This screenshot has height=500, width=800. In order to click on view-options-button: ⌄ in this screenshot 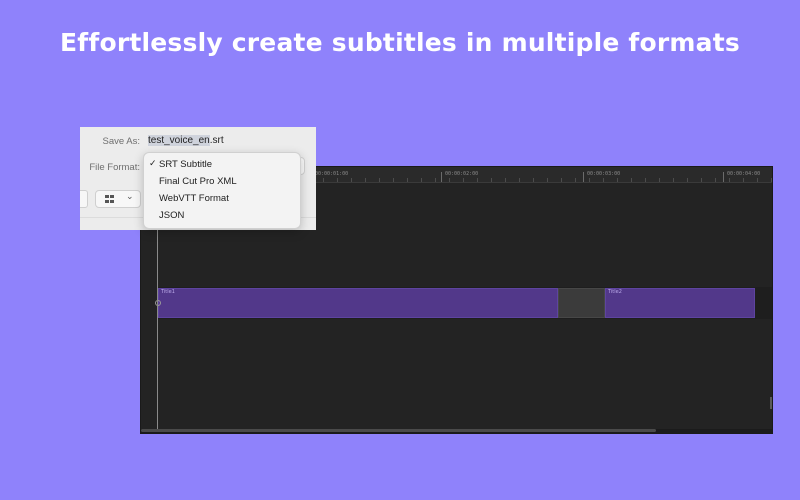, I will do `click(118, 199)`.